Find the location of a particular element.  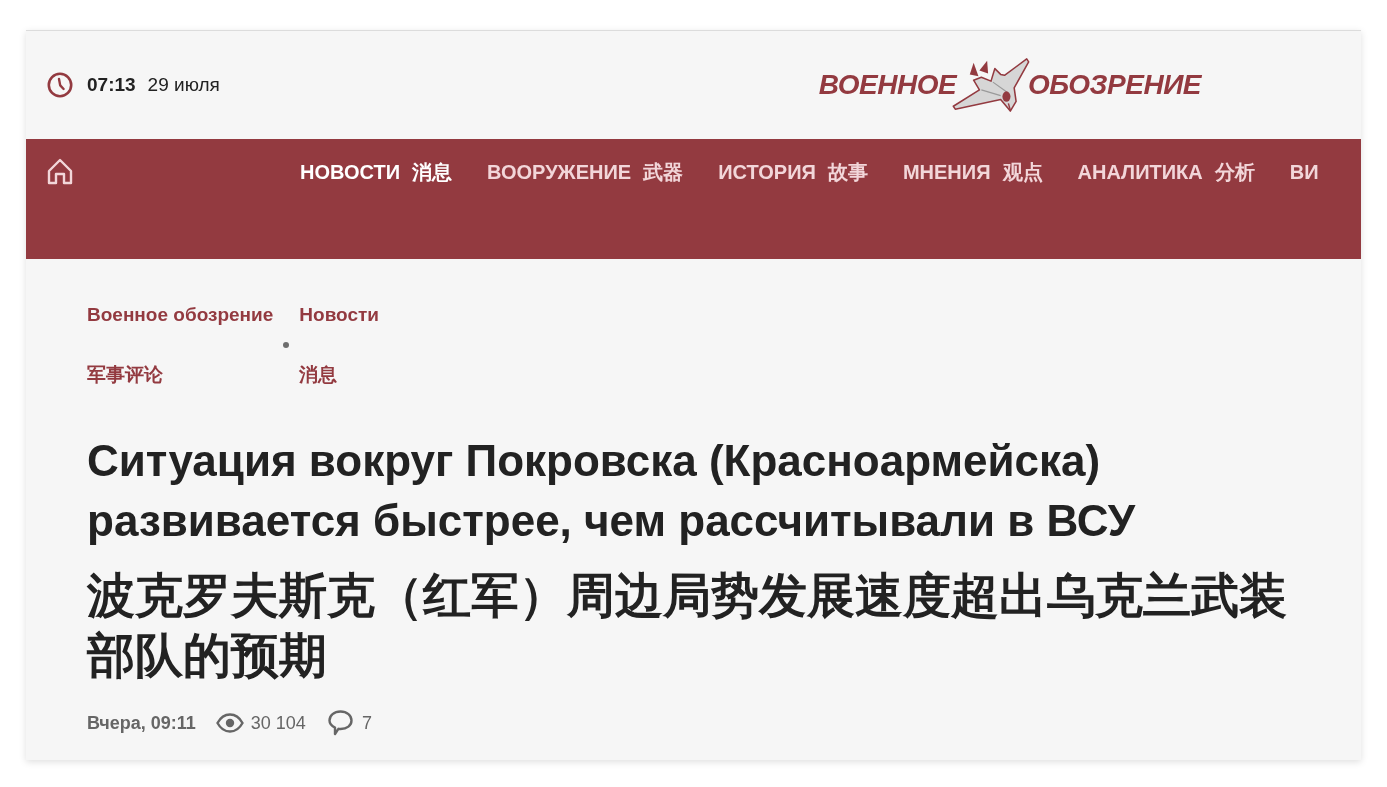

nav-link: МНЕНИЯ 观点 is located at coordinates (972, 172).